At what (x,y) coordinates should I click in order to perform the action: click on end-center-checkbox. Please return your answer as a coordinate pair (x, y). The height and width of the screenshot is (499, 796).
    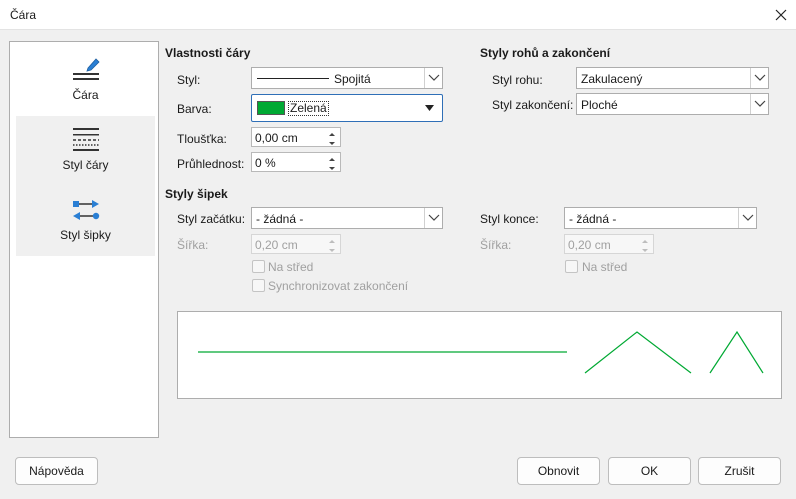
    Looking at the image, I should click on (571, 266).